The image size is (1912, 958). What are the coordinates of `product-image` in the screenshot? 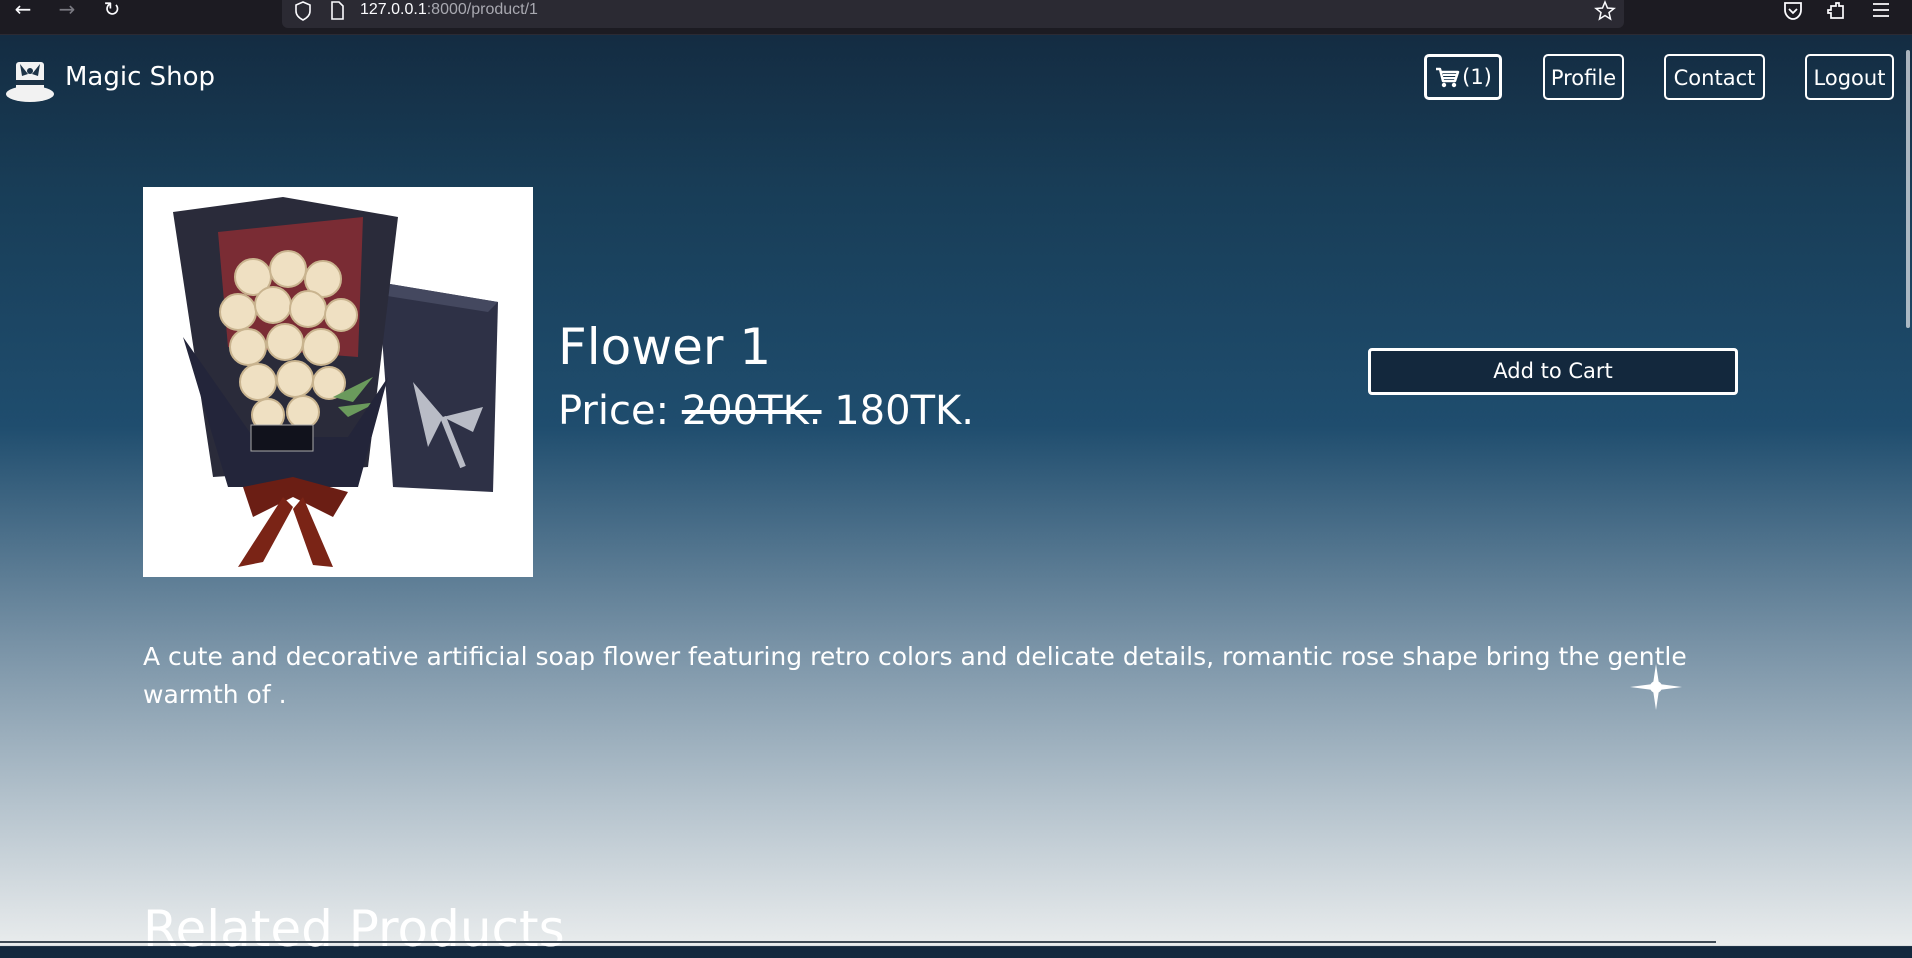 It's located at (338, 382).